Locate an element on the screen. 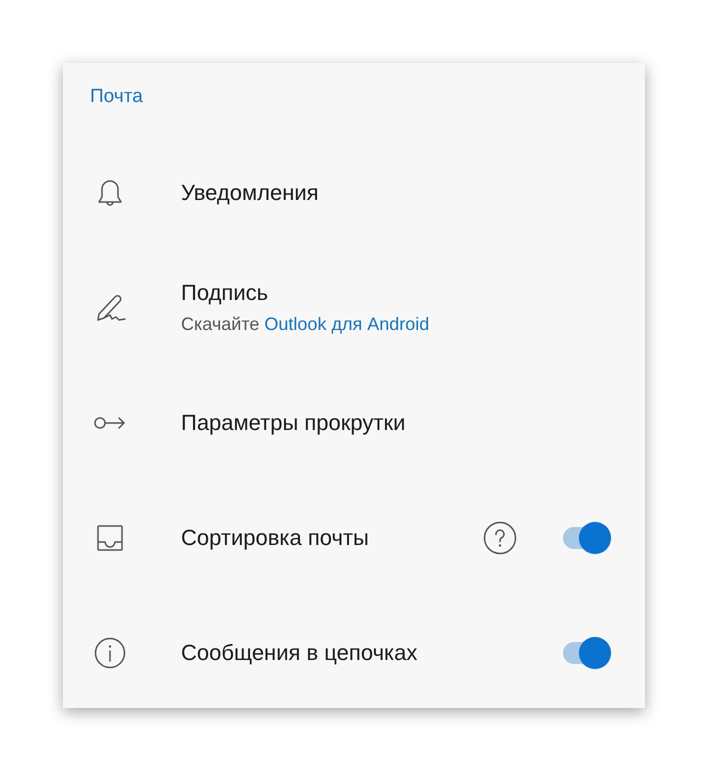 Image resolution: width=708 pixels, height=772 pixels. setting-label: Уведомления is located at coordinates (250, 193).